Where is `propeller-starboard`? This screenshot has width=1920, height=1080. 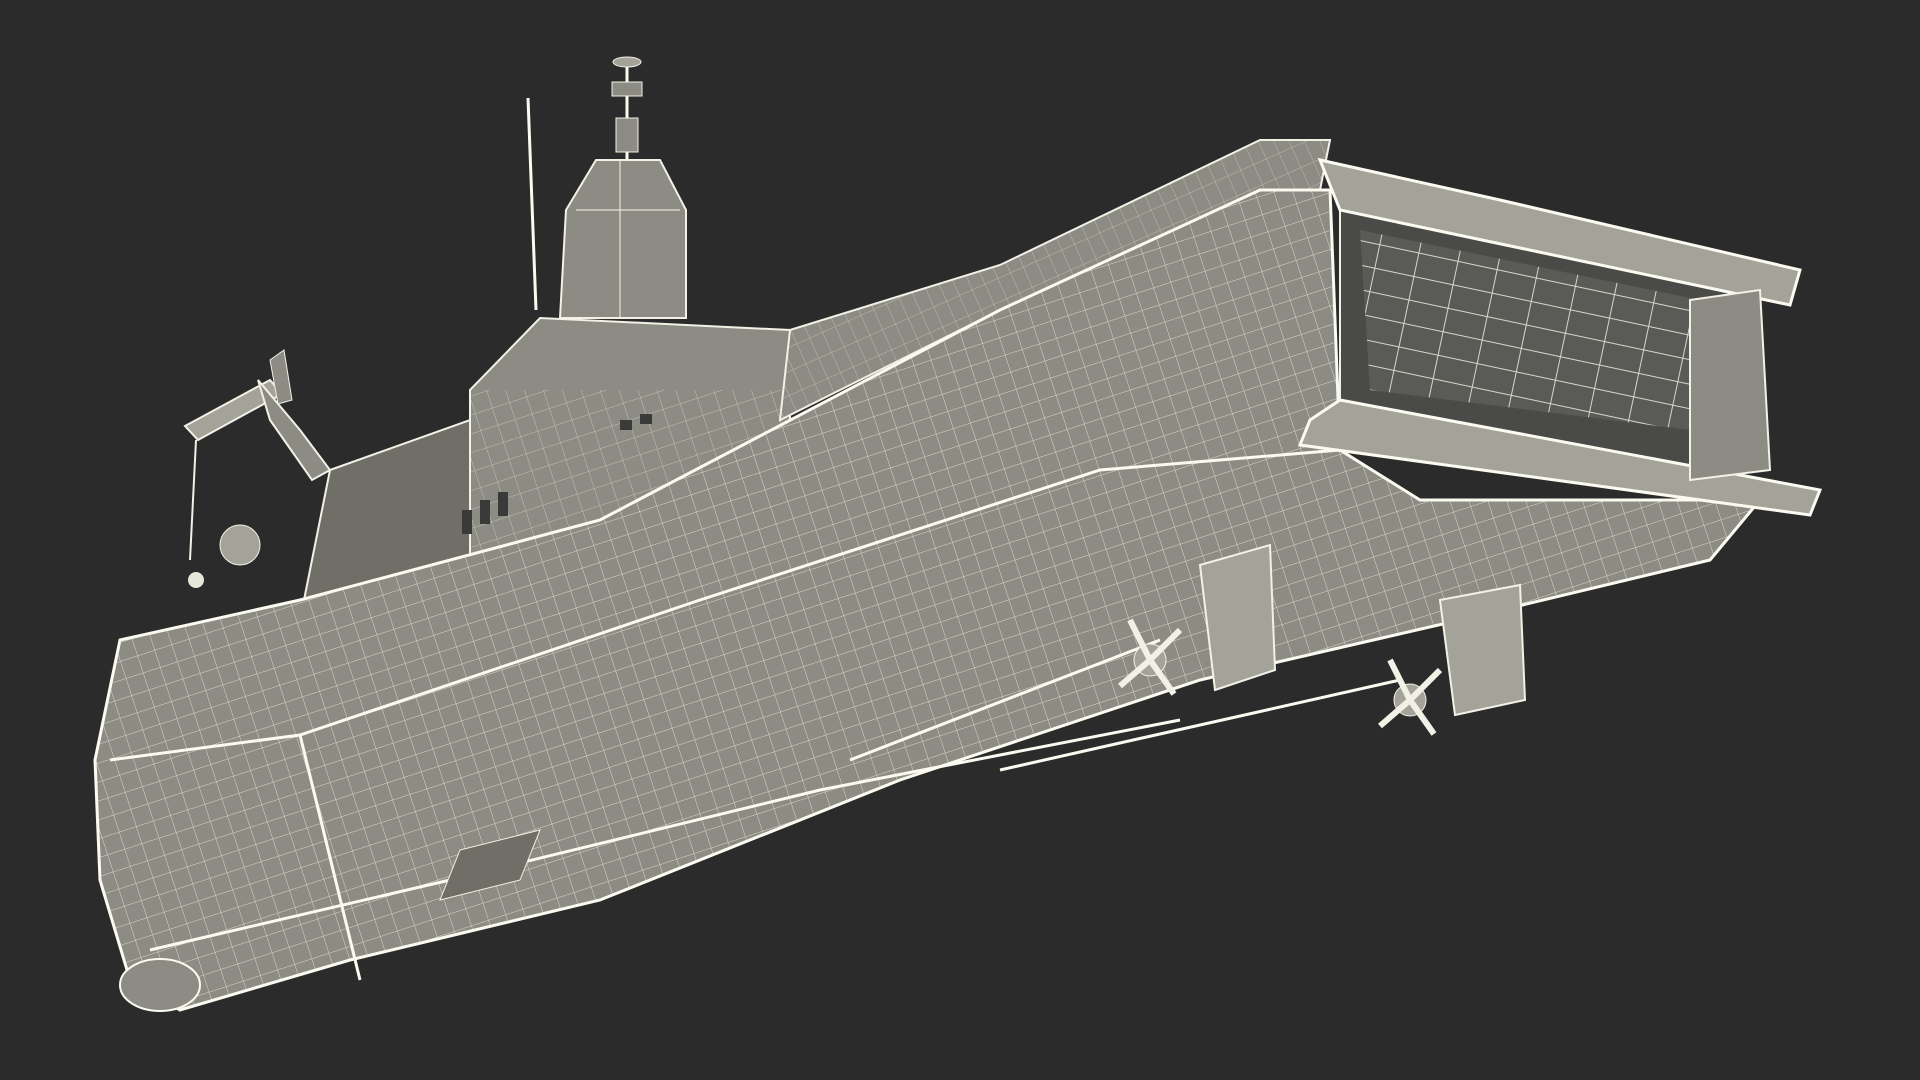
propeller-starboard is located at coordinates (1410, 697).